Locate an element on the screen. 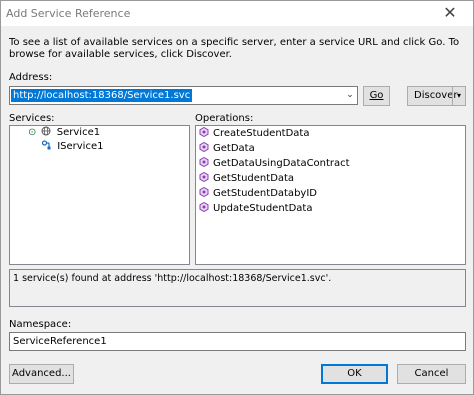  discover-button-label: Discover is located at coordinates (436, 95).